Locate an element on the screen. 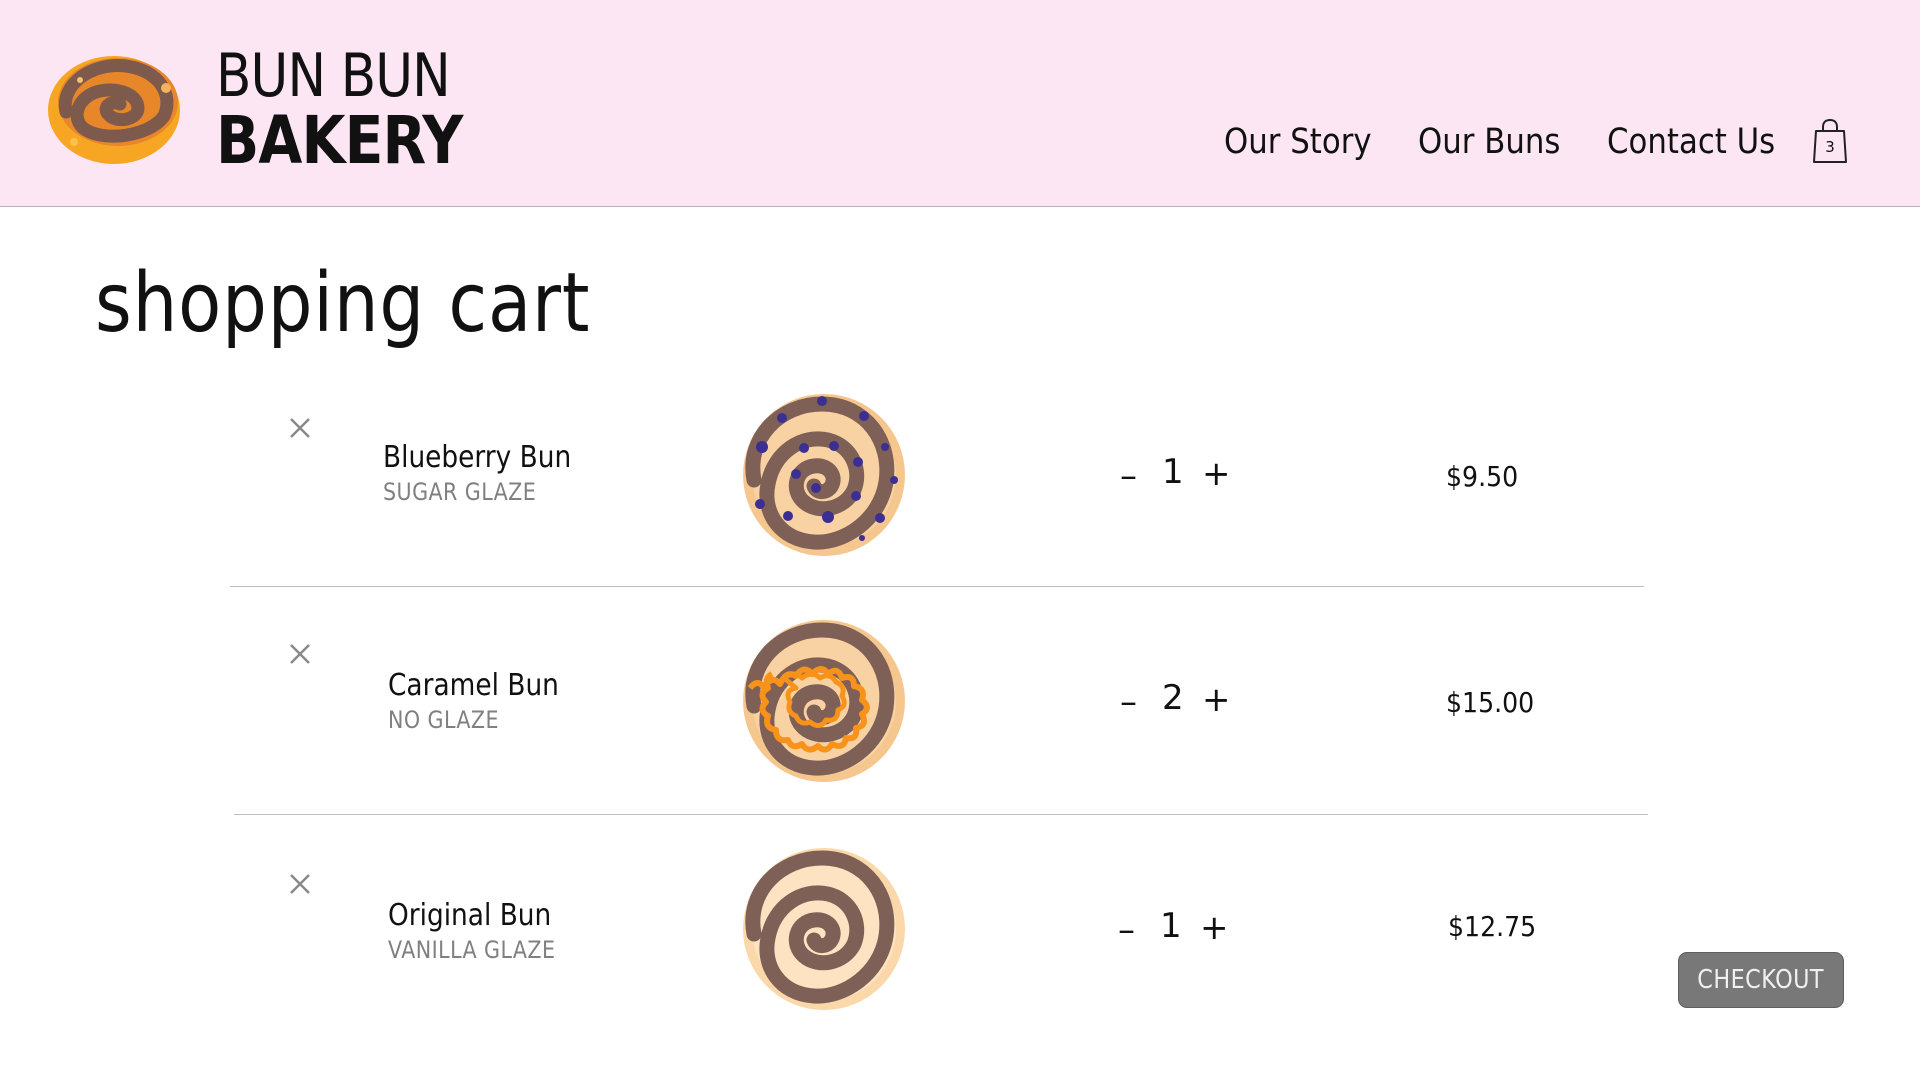 The height and width of the screenshot is (1080, 1920). nav-link-our-story: Our Story is located at coordinates (1298, 142).